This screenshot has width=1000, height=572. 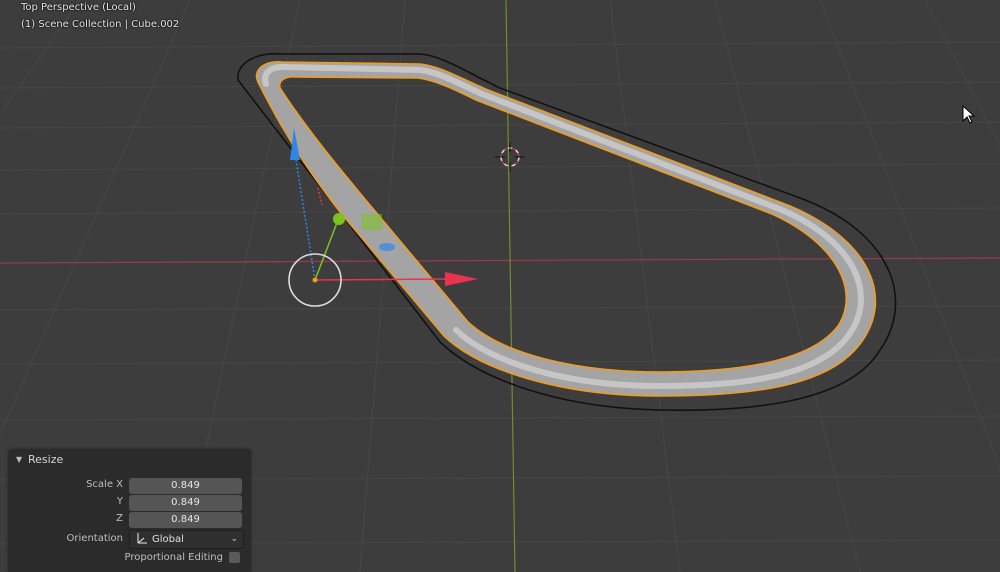 What do you see at coordinates (168, 539) in the screenshot?
I see `orientation-value: Global` at bounding box center [168, 539].